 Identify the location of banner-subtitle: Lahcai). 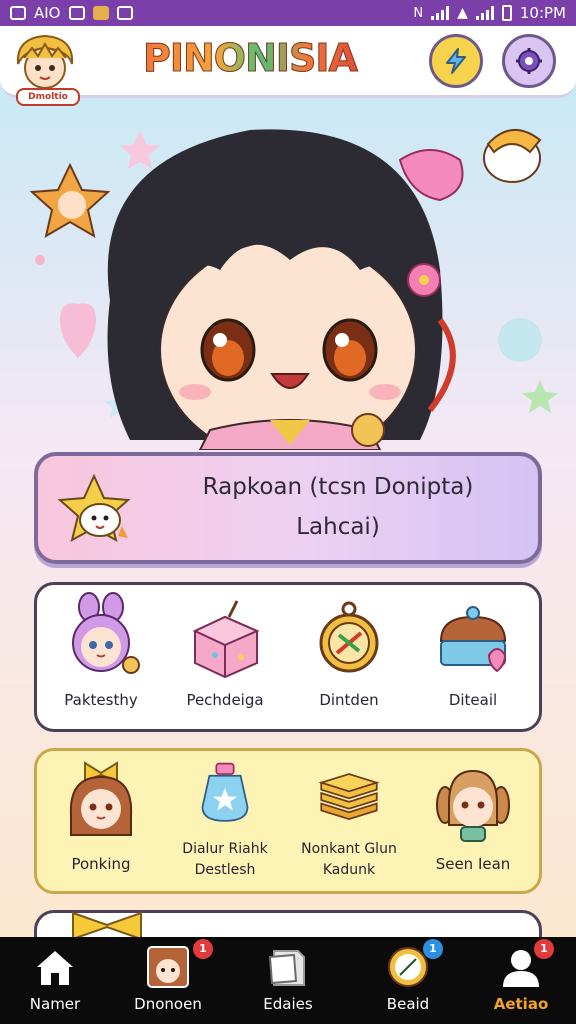
(338, 527).